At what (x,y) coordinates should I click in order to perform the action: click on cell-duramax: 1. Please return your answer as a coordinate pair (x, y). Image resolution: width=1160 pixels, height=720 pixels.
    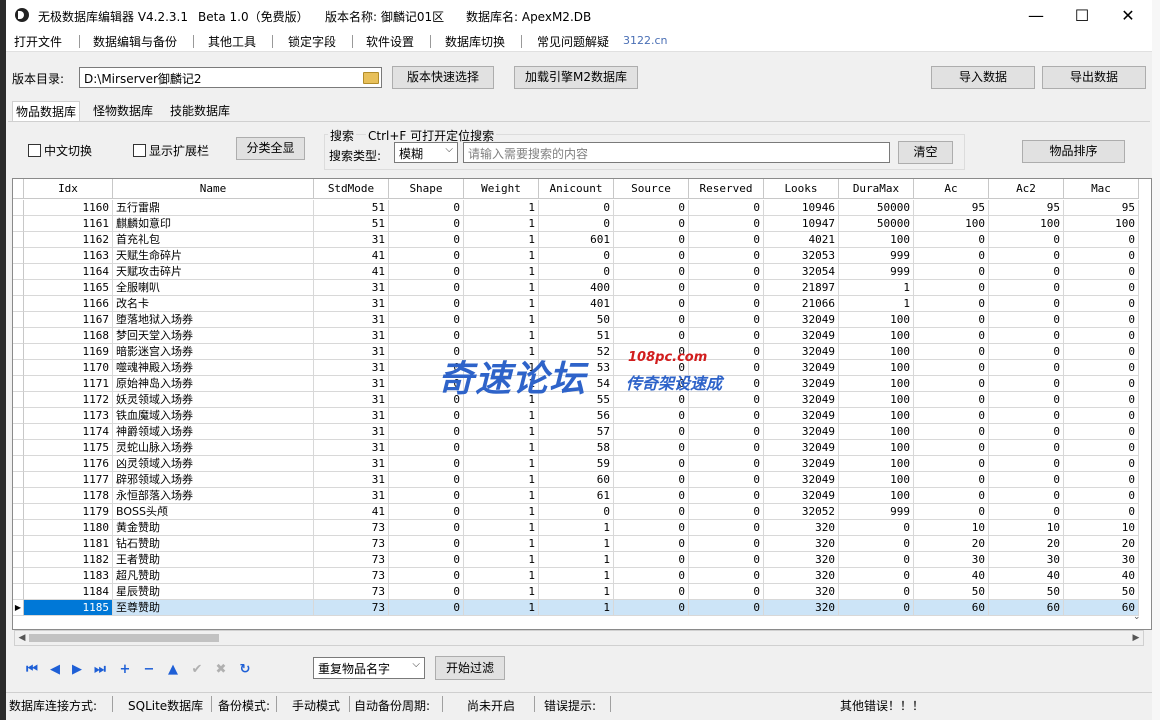
    Looking at the image, I should click on (876, 304).